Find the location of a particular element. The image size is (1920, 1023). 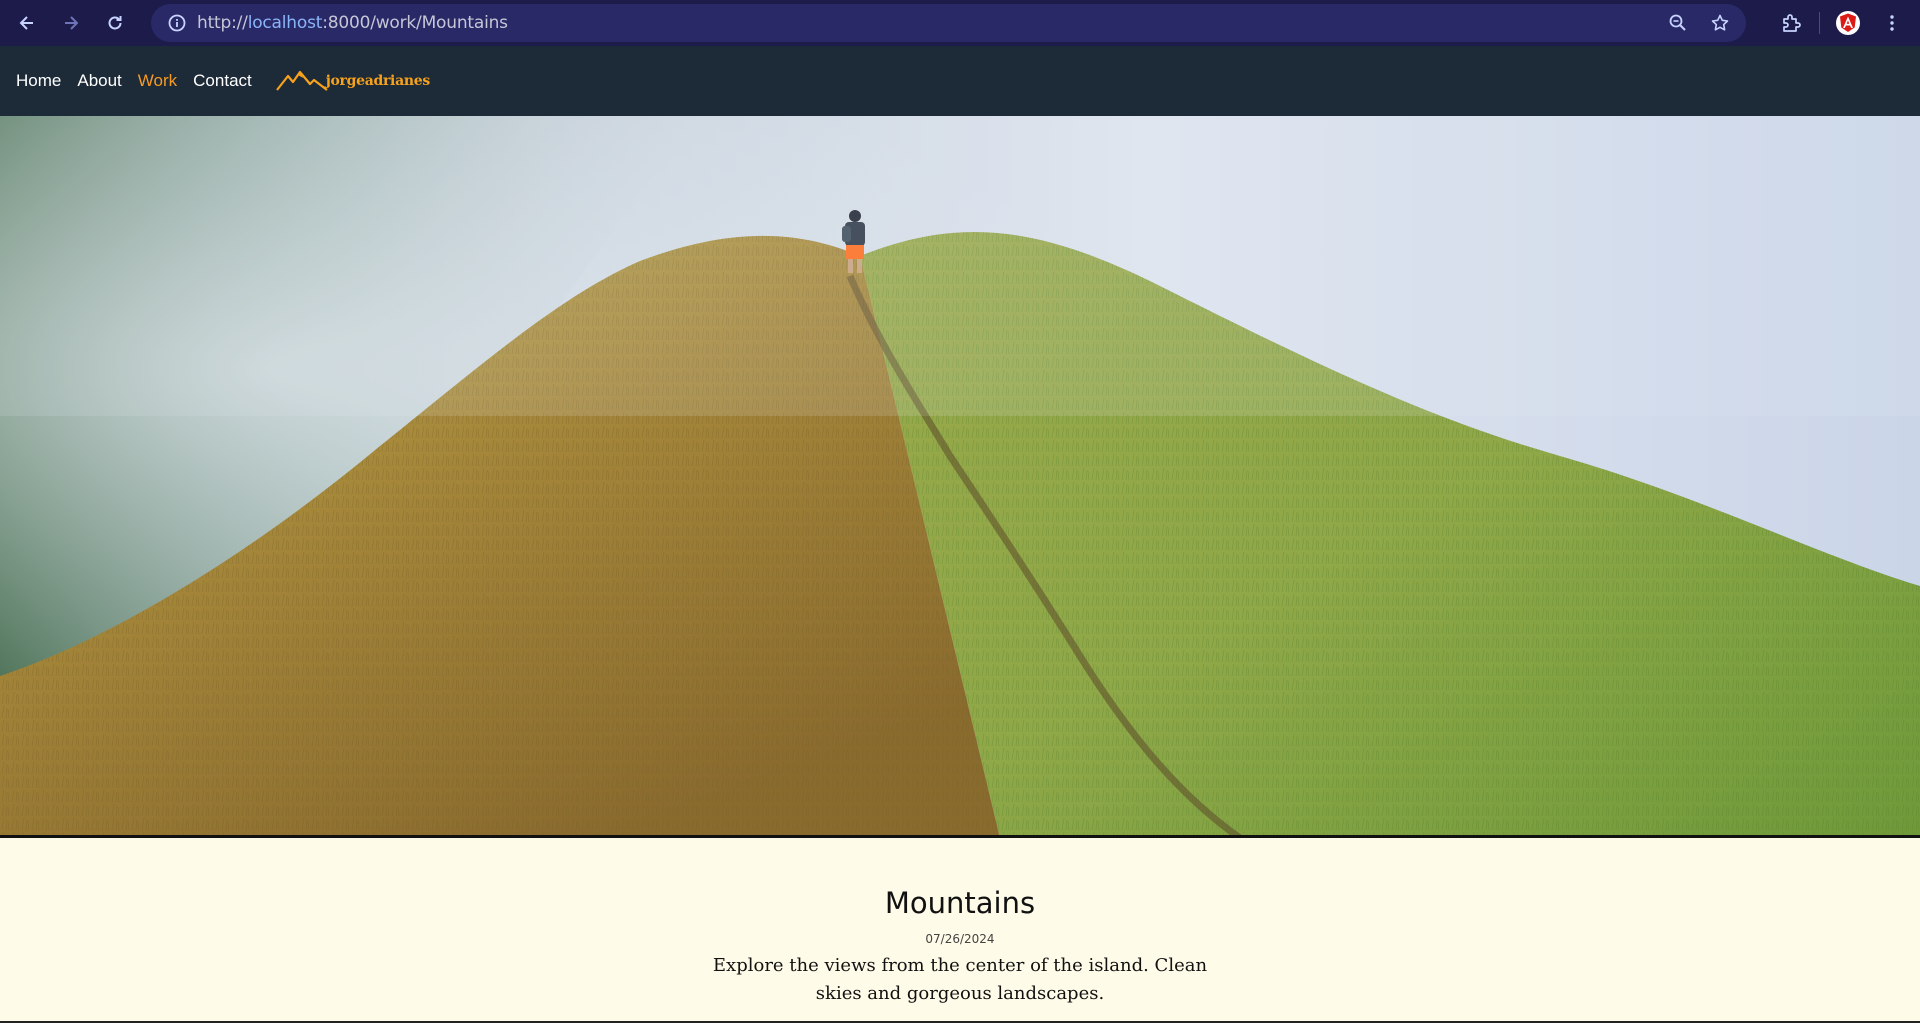

profile-icon is located at coordinates (1848, 23).